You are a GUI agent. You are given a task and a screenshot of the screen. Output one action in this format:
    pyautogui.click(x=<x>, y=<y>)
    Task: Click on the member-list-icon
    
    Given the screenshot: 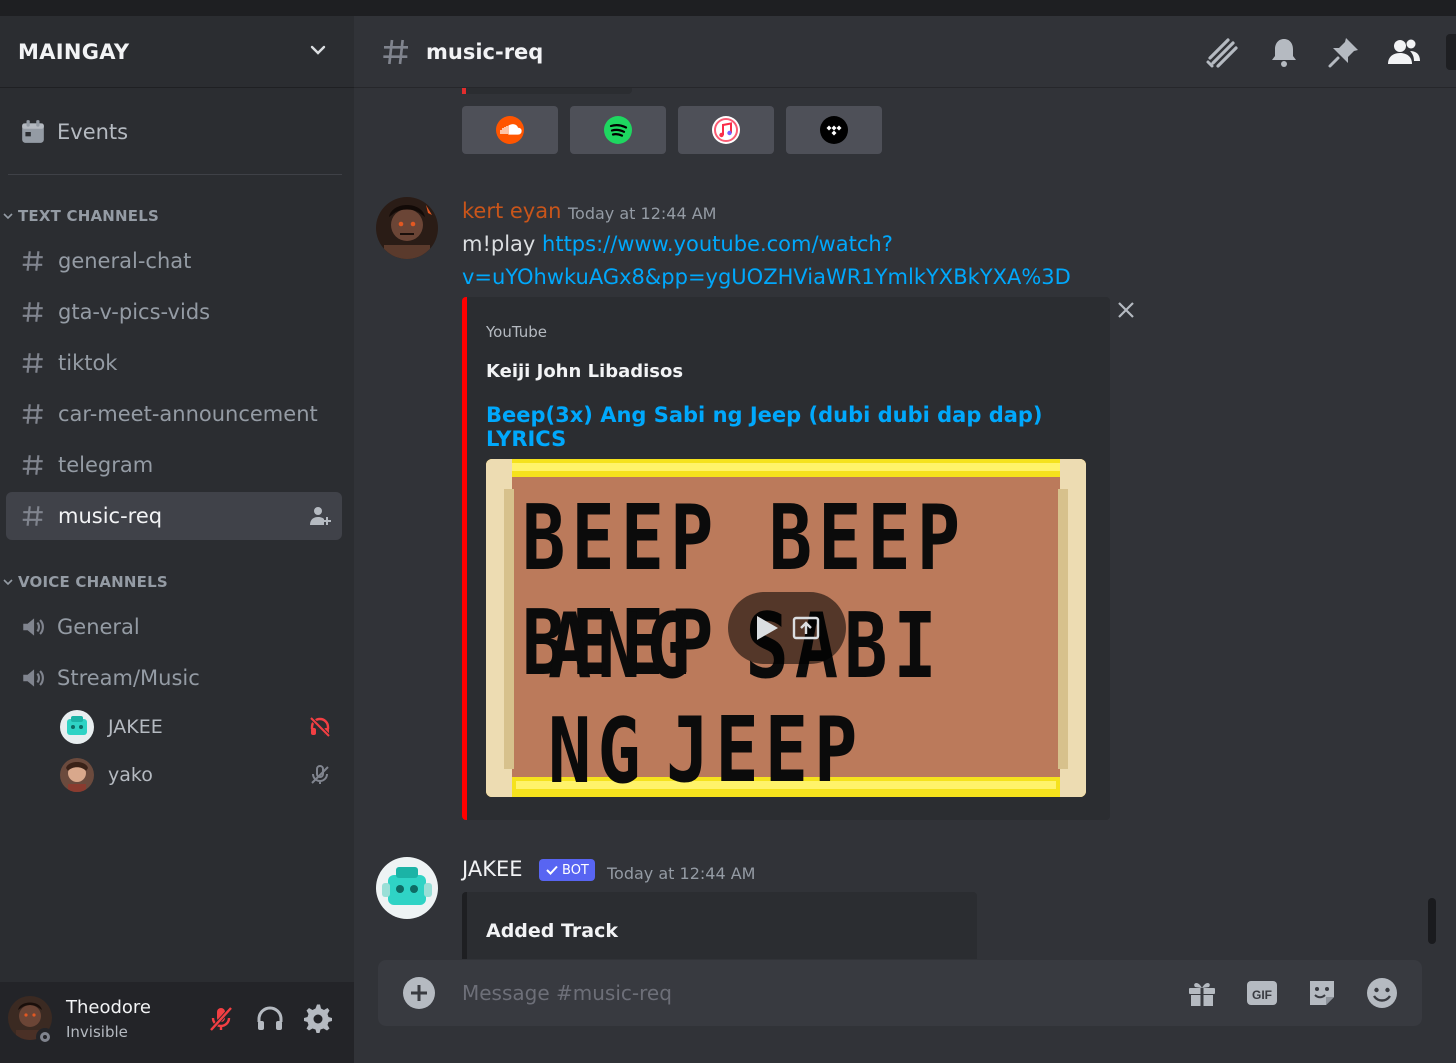 What is the action you would take?
    pyautogui.click(x=1404, y=52)
    